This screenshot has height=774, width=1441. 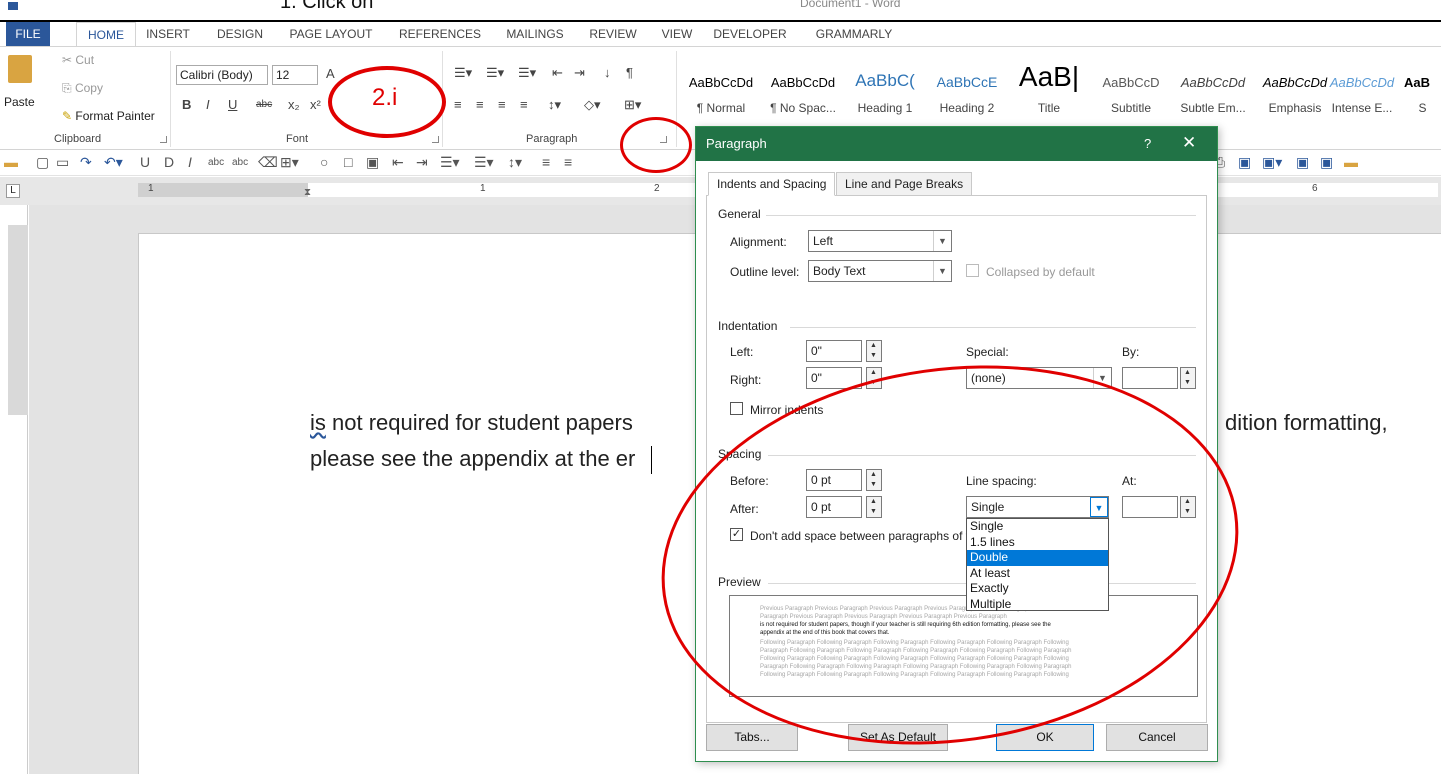 I want to click on justify-qat-icon: ≡, so click(x=568, y=162).